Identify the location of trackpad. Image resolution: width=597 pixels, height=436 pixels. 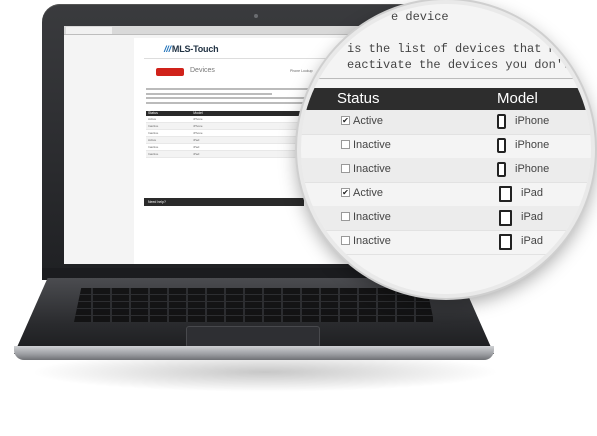
(253, 337).